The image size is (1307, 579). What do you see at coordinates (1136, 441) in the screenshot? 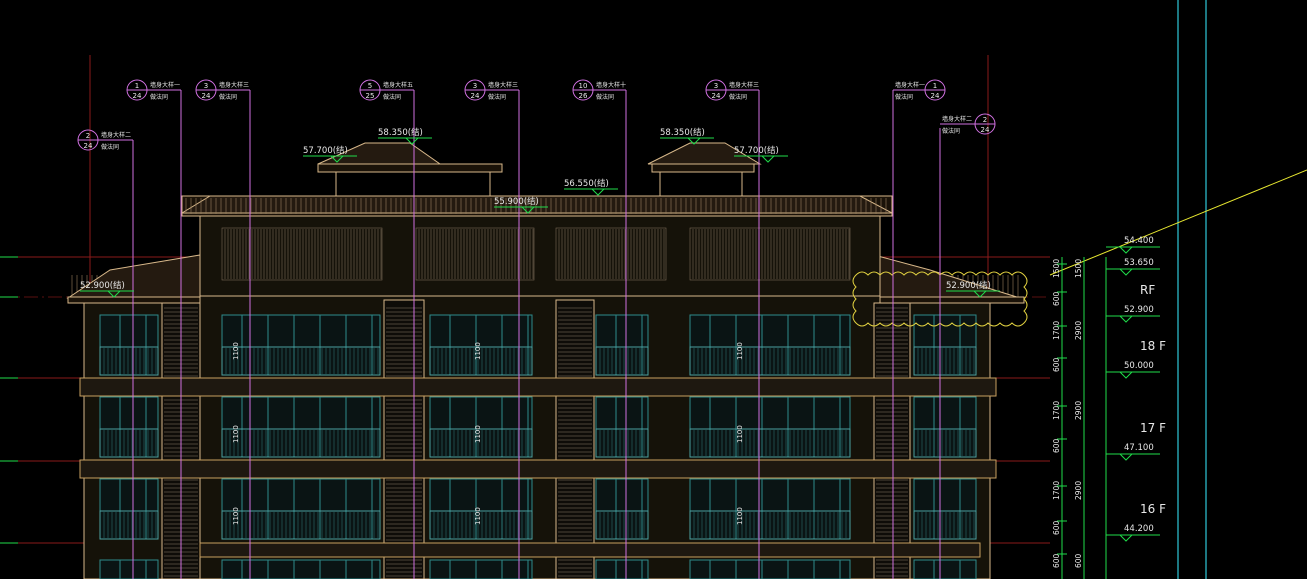
I see `level-mark: 47.100 17 F` at bounding box center [1136, 441].